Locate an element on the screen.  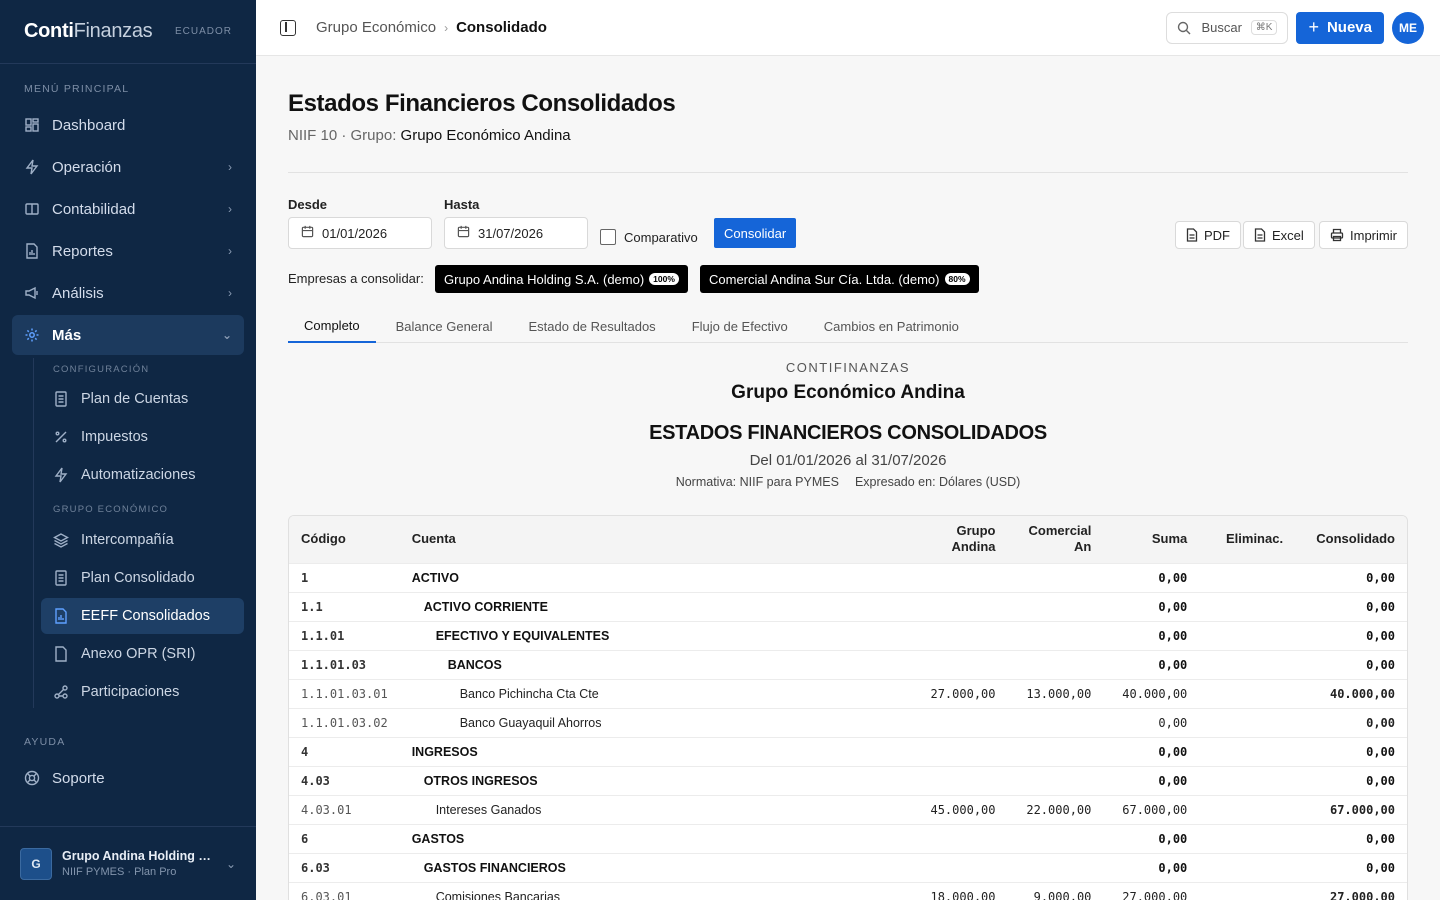
amount-grupo-andina is located at coordinates (955, 838).